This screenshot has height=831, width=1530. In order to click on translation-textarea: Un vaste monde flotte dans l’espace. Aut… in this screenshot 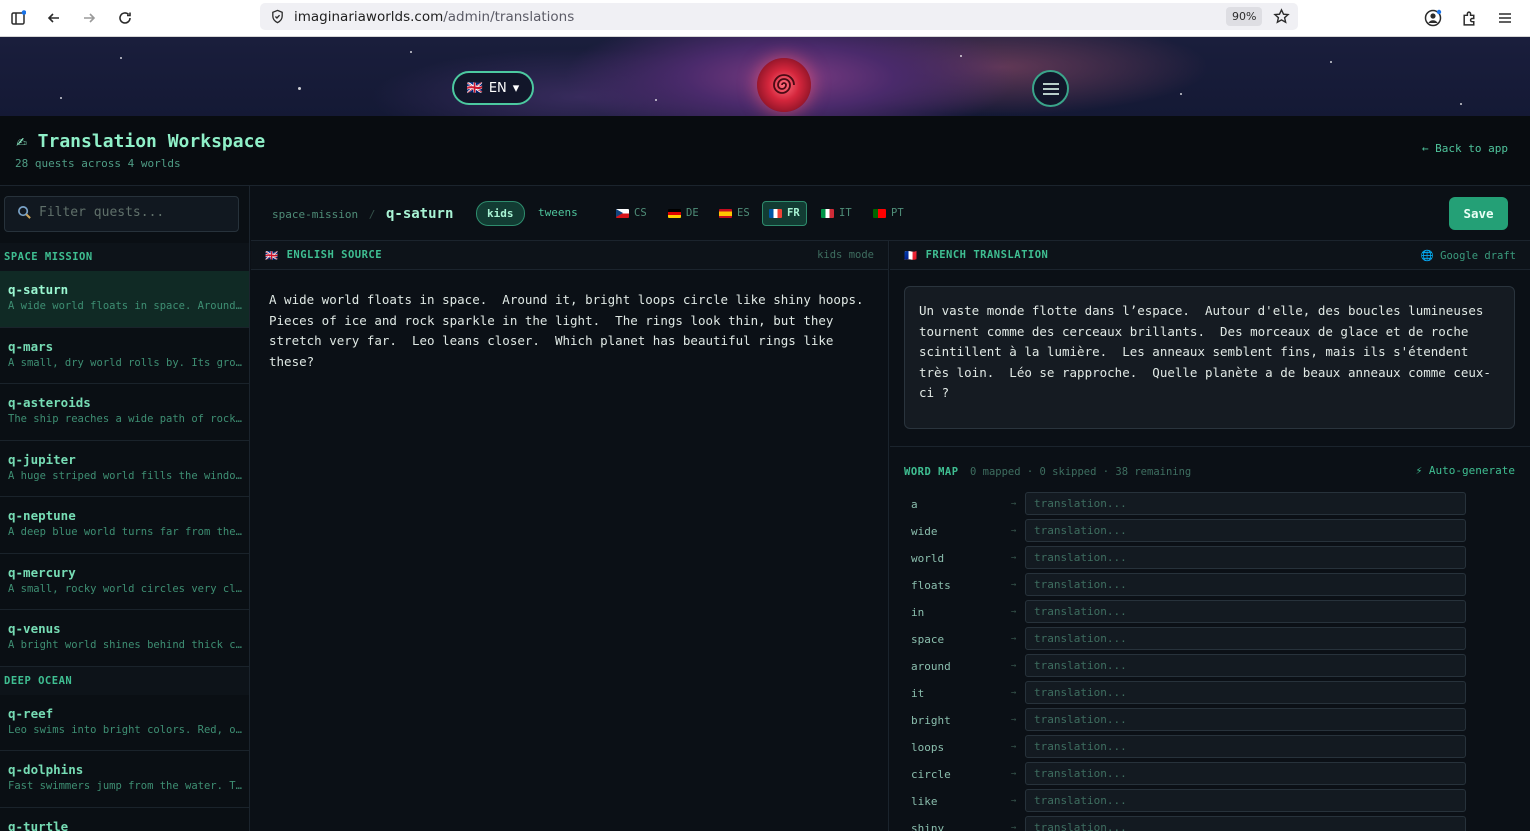, I will do `click(1209, 357)`.